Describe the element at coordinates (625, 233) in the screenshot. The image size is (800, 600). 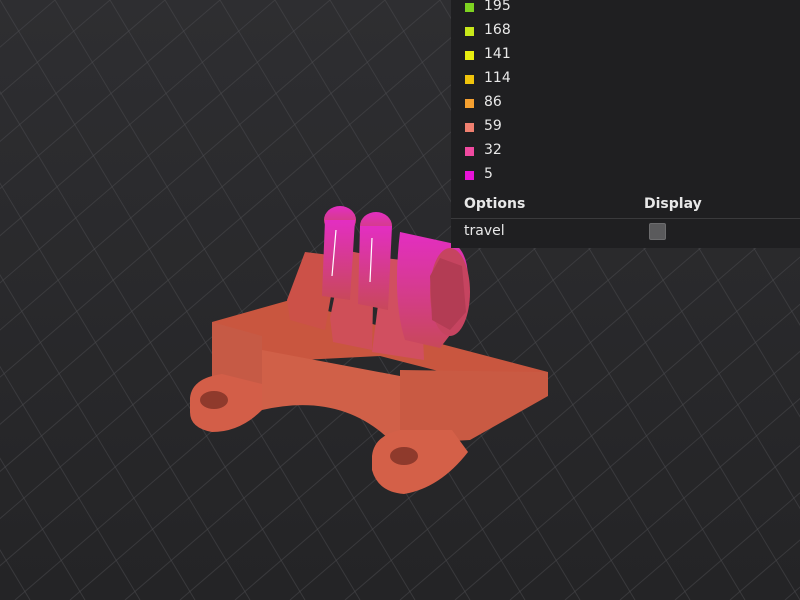
I see `option-row-travel: travel` at that location.